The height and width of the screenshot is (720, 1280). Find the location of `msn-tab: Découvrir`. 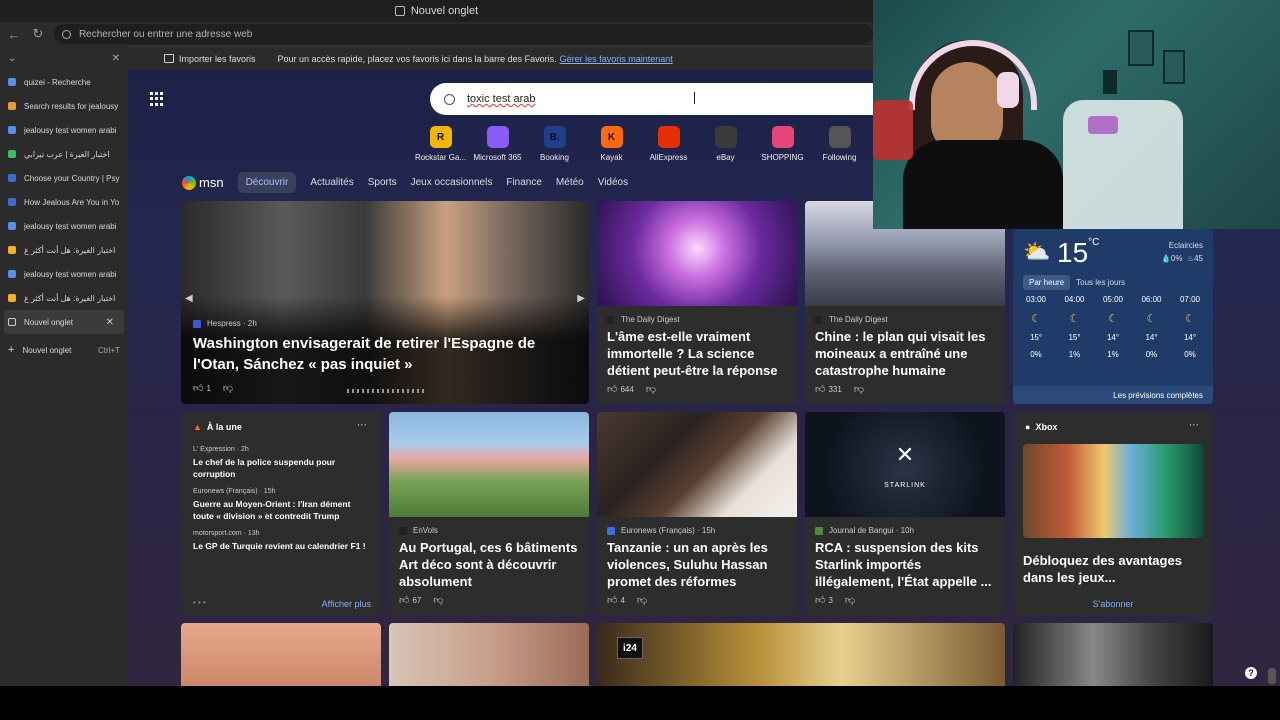

msn-tab: Découvrir is located at coordinates (267, 182).